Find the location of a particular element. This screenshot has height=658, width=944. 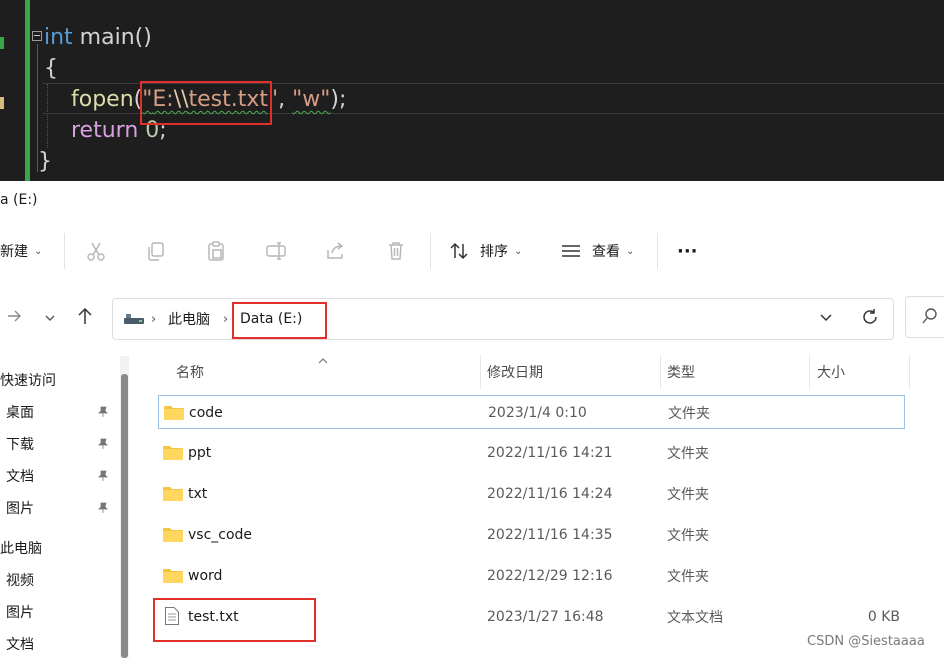

code-line-2: { is located at coordinates (51, 69).